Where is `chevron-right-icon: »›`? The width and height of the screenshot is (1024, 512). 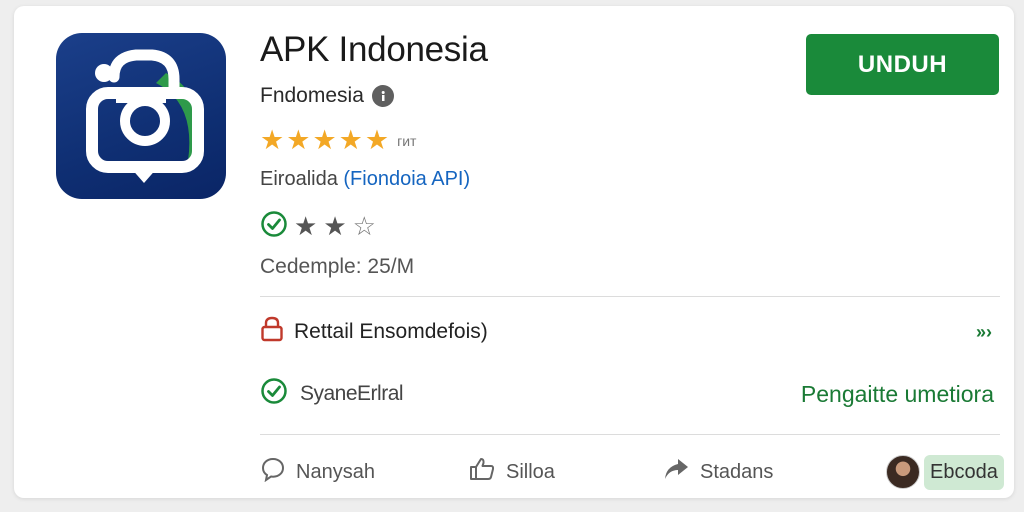
chevron-right-icon: »› is located at coordinates (988, 332).